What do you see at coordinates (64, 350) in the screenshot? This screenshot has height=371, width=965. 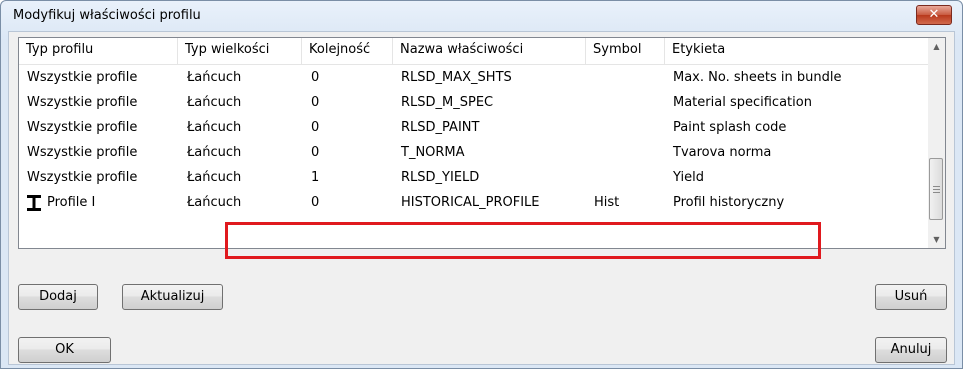 I see `ok-button: OK` at bounding box center [64, 350].